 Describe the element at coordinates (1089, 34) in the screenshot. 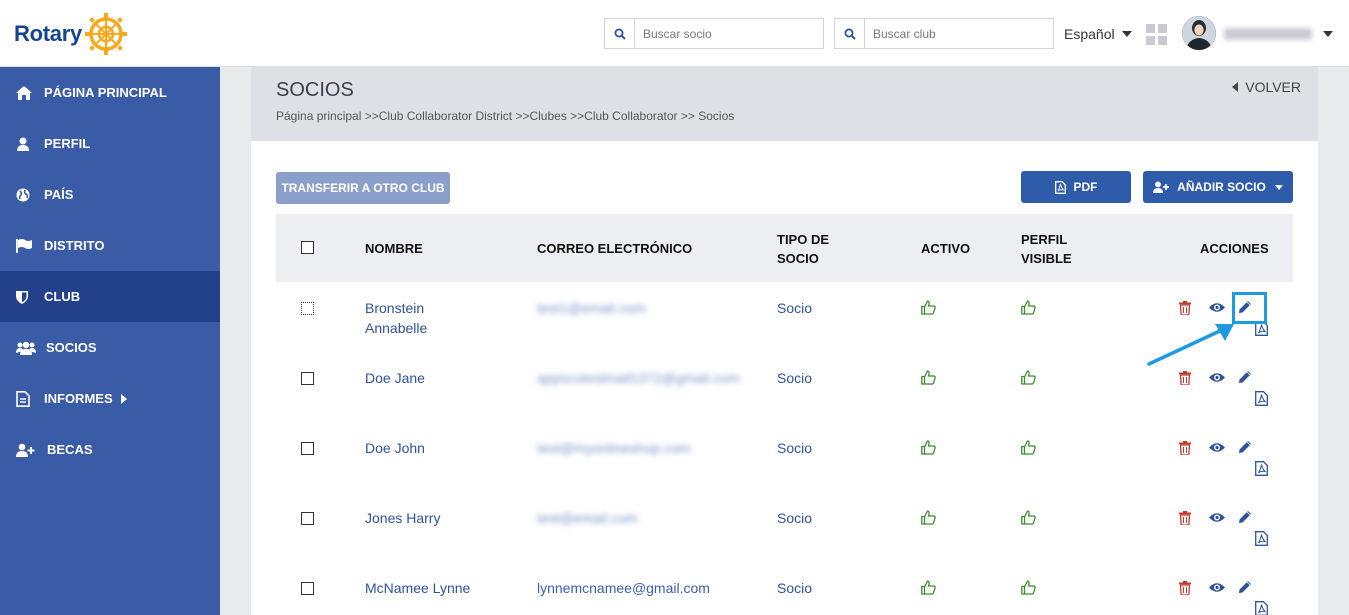

I see `language-label: Español` at that location.